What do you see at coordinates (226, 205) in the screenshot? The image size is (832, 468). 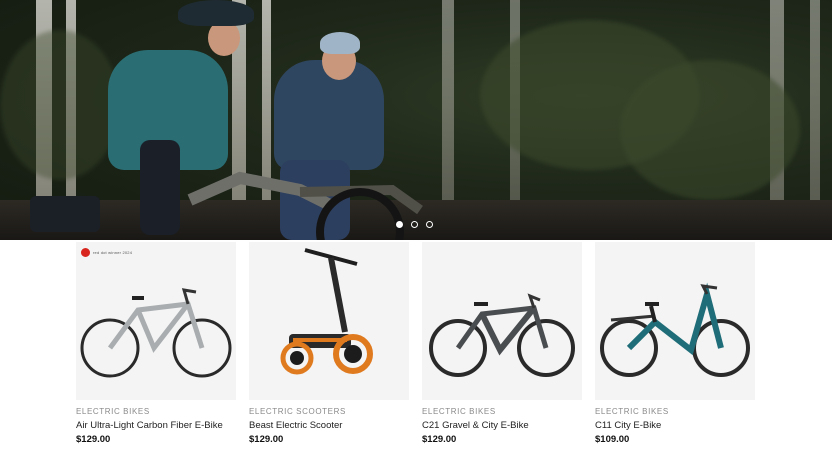 I see `hero-bikes` at bounding box center [226, 205].